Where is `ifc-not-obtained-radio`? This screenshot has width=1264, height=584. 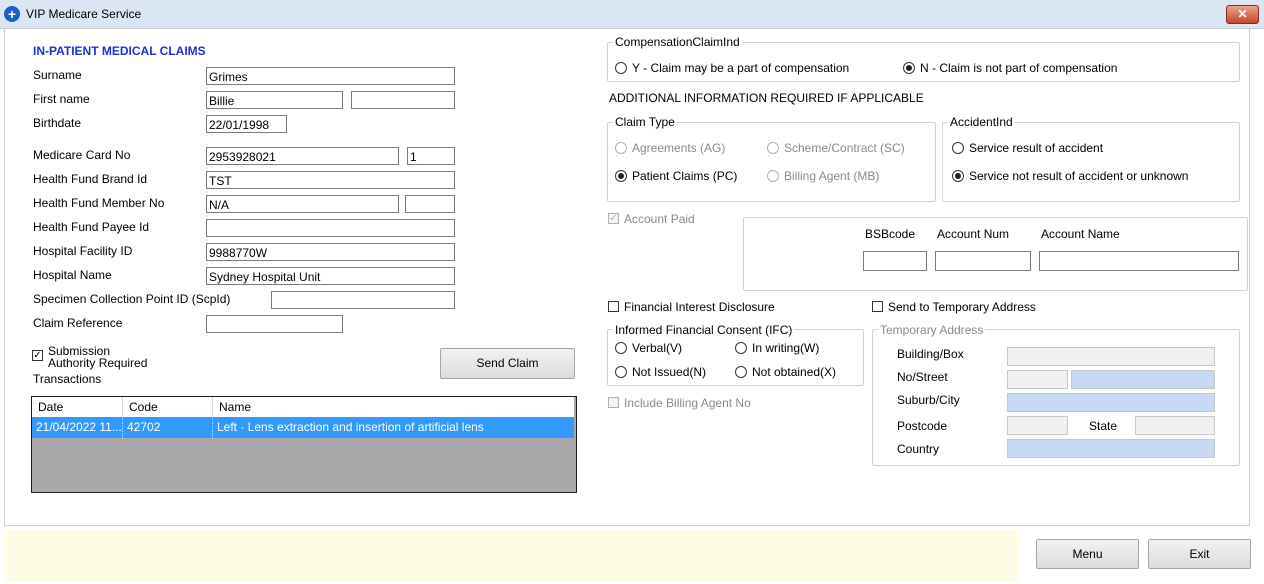 ifc-not-obtained-radio is located at coordinates (741, 372).